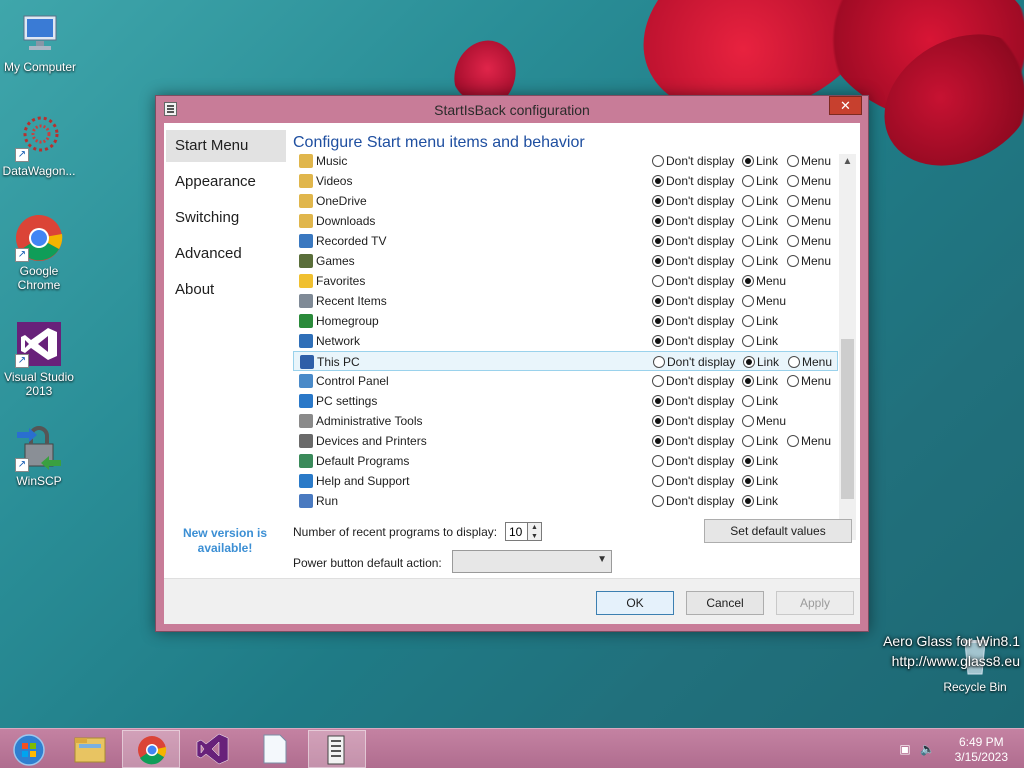  Describe the element at coordinates (40, 42) in the screenshot. I see `desktop-icon-my-computer: My Computer` at that location.